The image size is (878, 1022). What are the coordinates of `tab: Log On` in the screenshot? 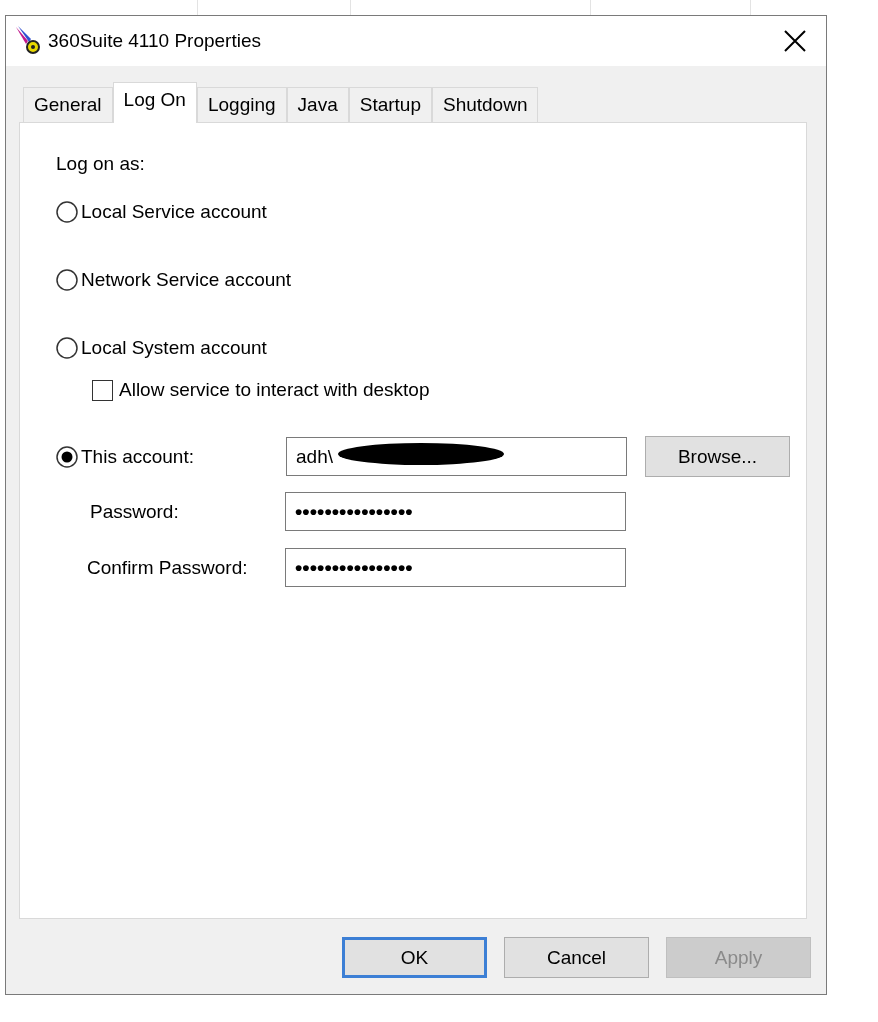 It's located at (154, 102).